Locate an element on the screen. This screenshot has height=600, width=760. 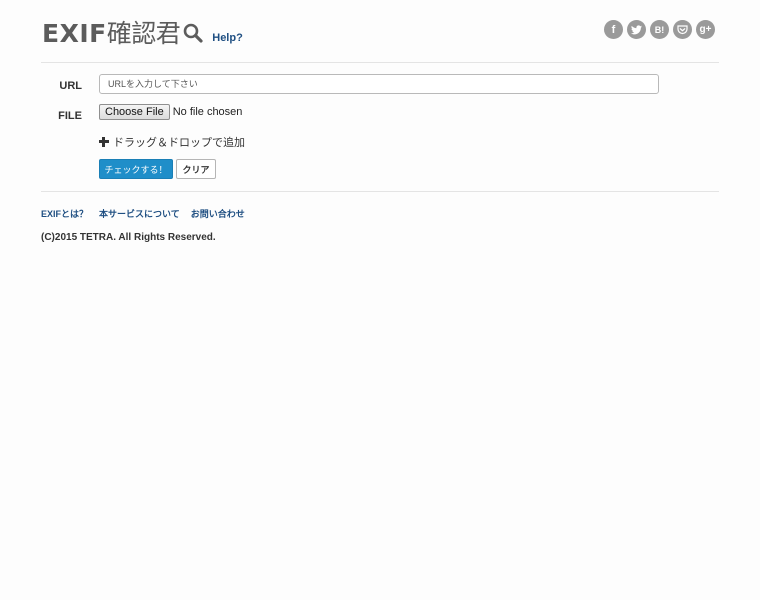
footer-divider is located at coordinates (380, 191).